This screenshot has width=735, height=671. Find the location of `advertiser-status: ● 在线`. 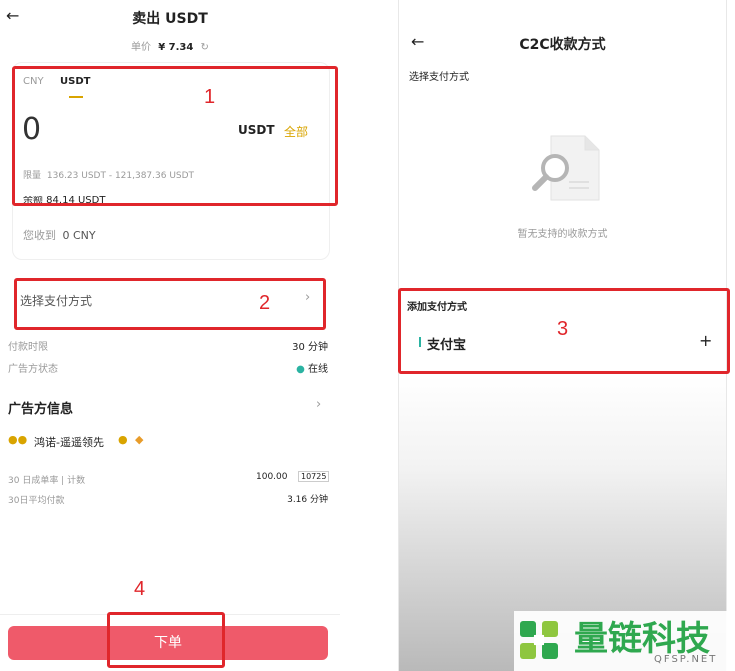

advertiser-status: ● 在线 is located at coordinates (304, 367).